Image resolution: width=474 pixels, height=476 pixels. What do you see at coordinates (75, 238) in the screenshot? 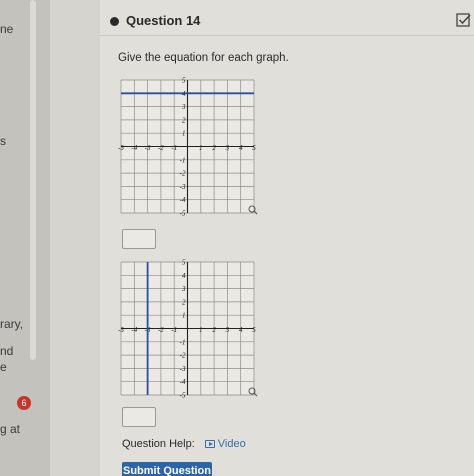
I see `gutter` at bounding box center [75, 238].